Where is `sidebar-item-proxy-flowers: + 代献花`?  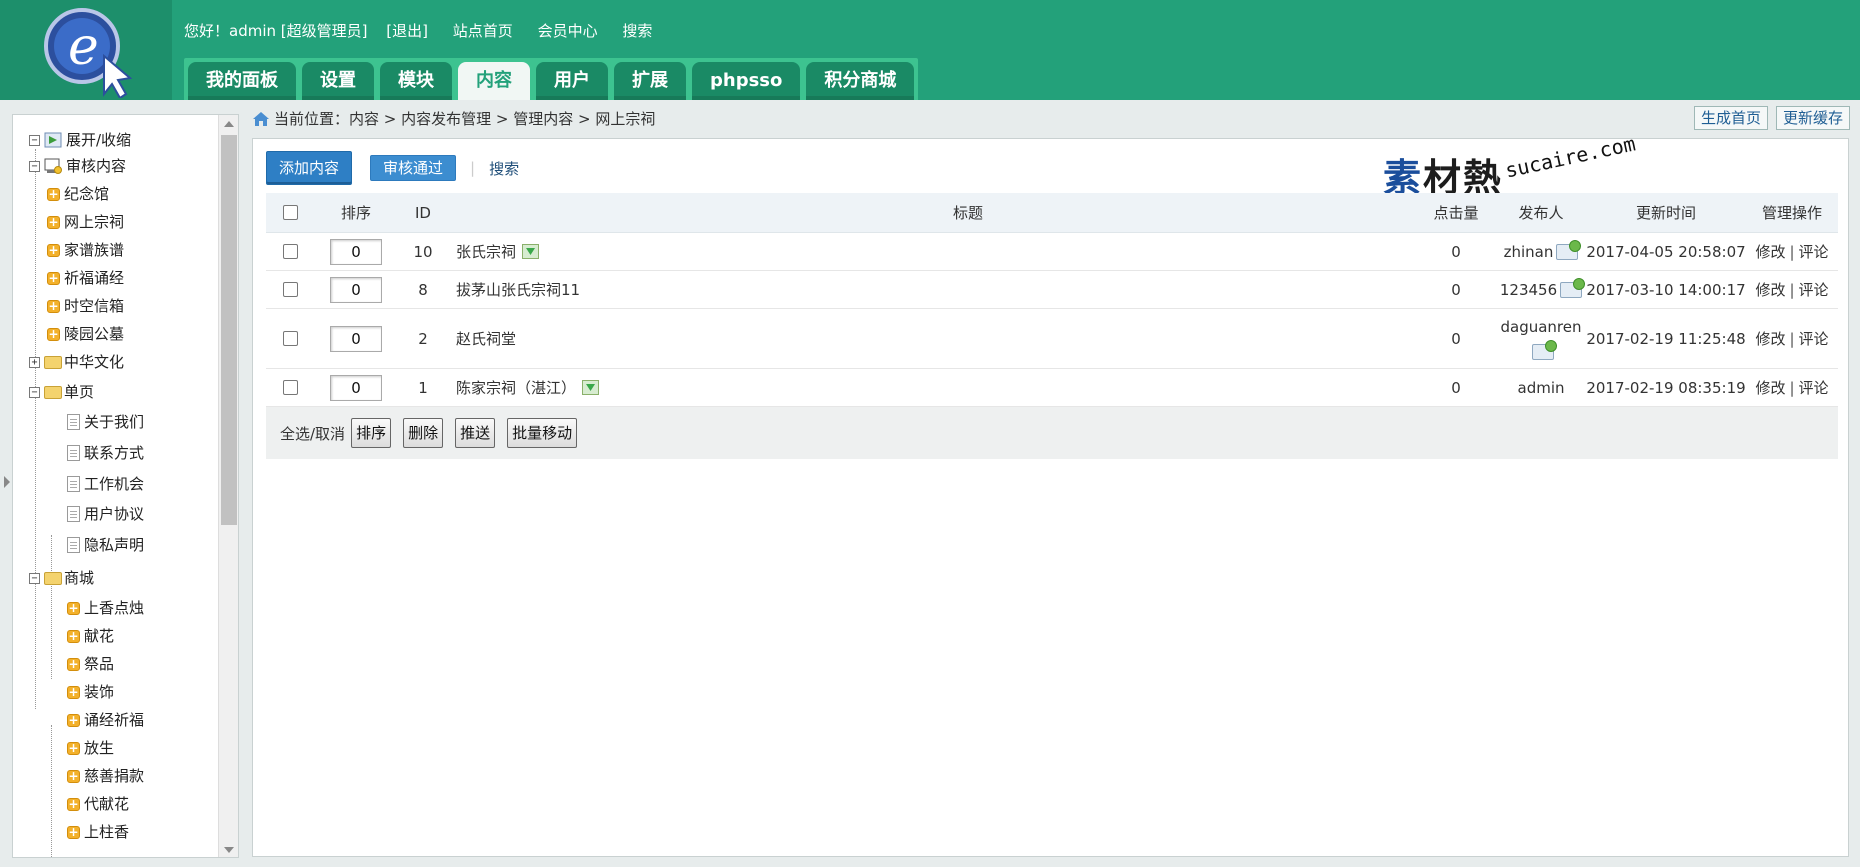
sidebar-item-proxy-flowers: + 代献花 is located at coordinates (98, 804).